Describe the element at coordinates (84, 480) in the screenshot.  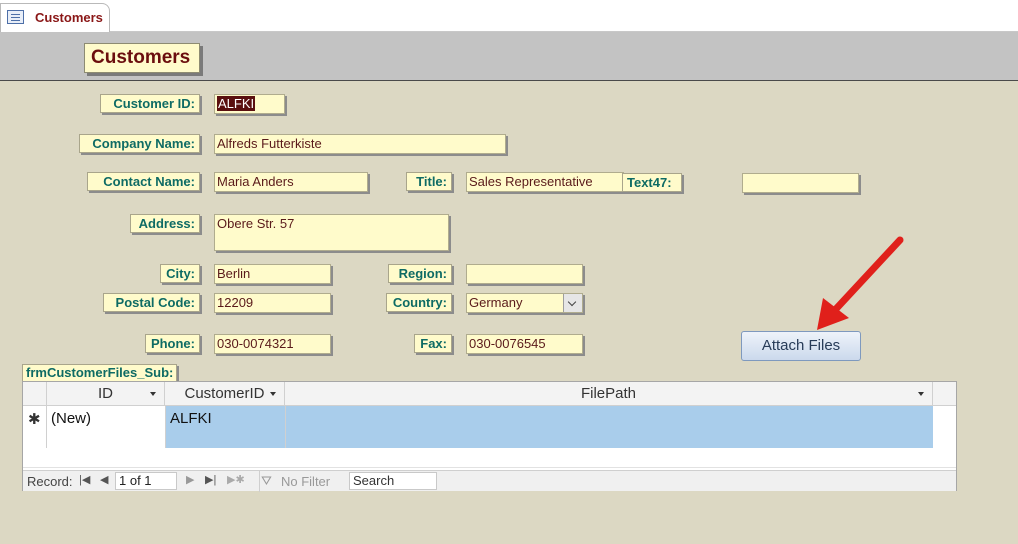
I see `first-record-icon: |◀` at that location.